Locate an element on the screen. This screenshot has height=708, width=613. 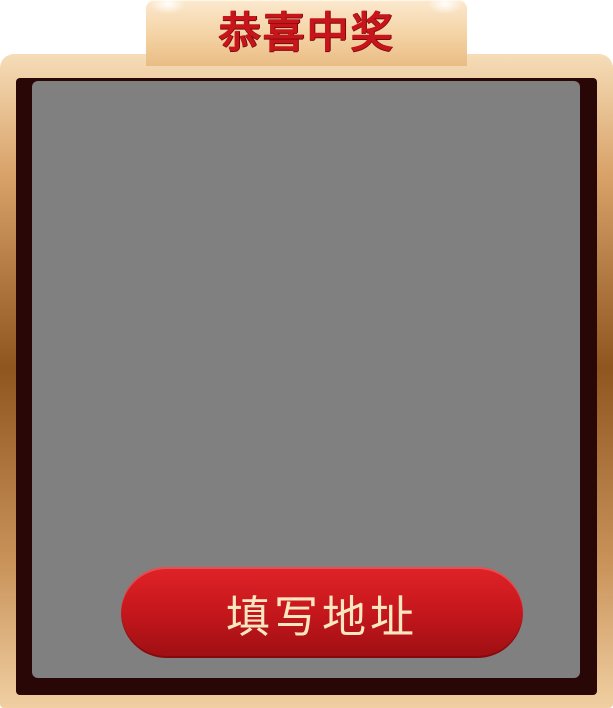
fill-address-label: 填写地址 is located at coordinates (322, 617).